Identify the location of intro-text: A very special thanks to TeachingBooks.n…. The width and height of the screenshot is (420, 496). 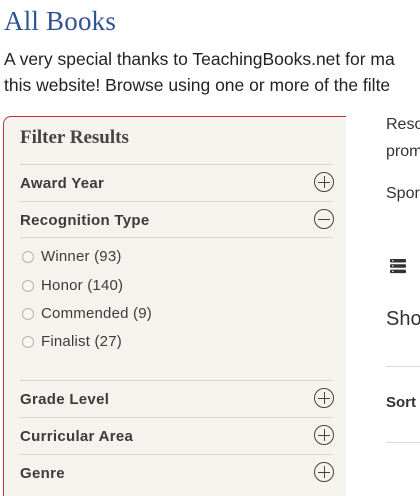
(212, 72).